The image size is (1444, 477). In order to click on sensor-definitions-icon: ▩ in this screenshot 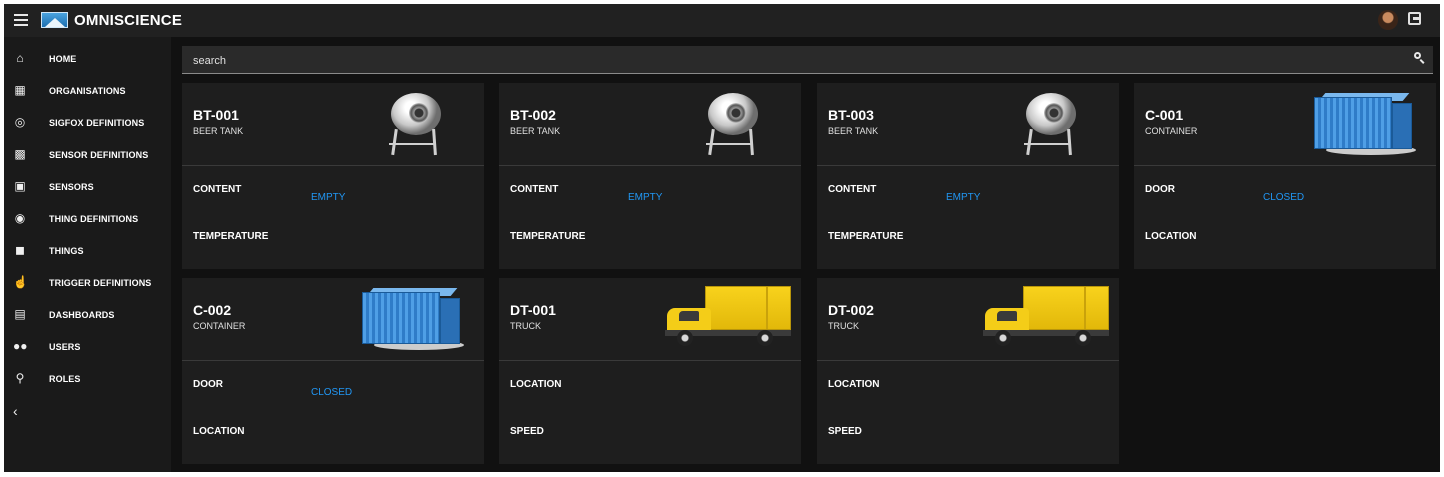, I will do `click(20, 154)`.